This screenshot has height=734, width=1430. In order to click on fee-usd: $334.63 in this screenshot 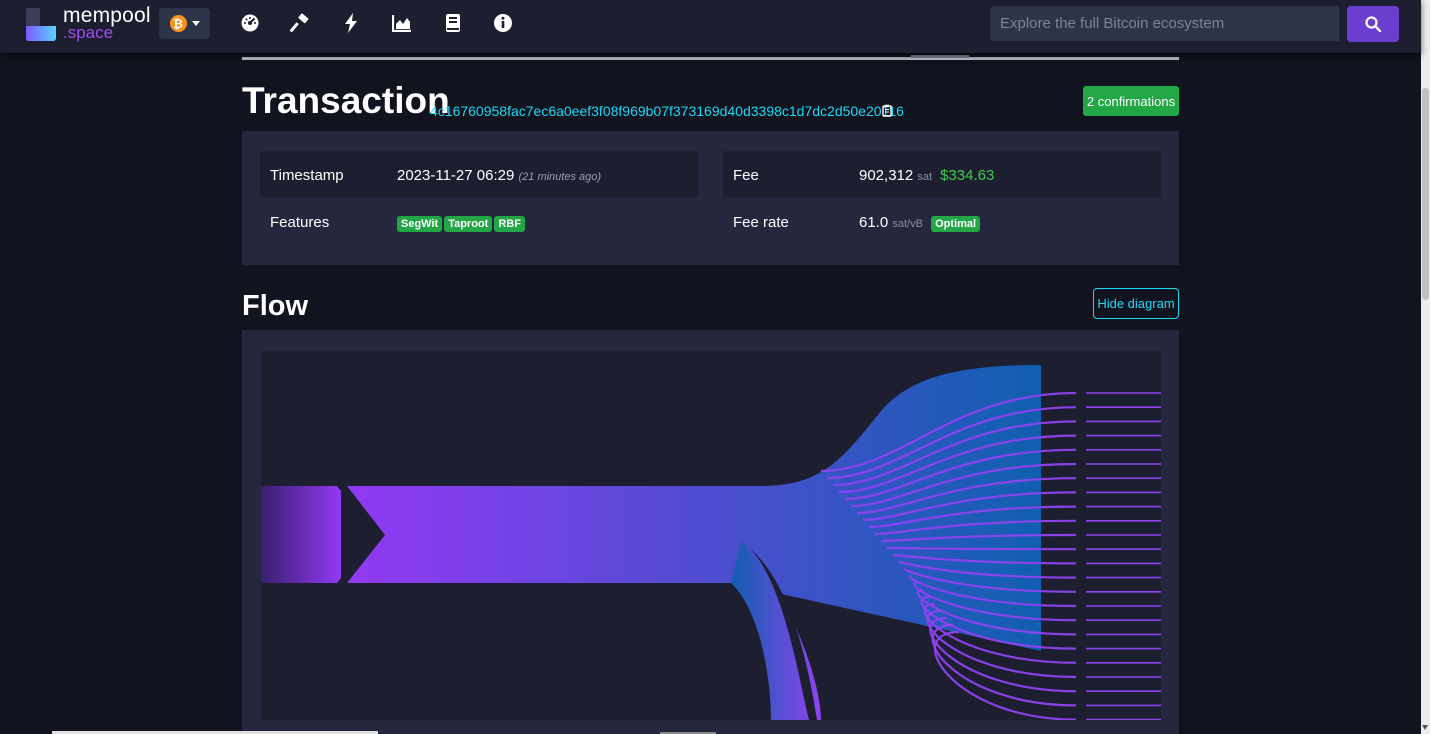, I will do `click(967, 175)`.